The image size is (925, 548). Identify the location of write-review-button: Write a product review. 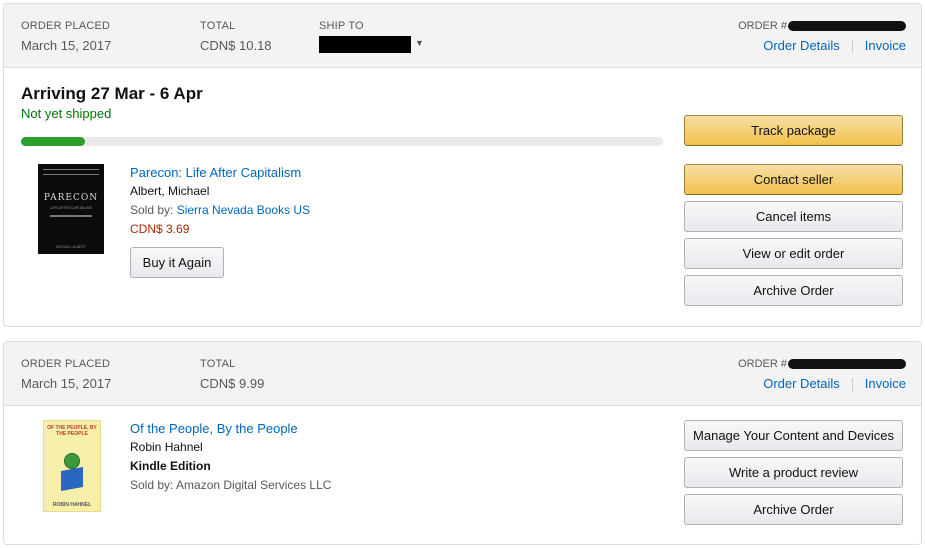
(793, 472).